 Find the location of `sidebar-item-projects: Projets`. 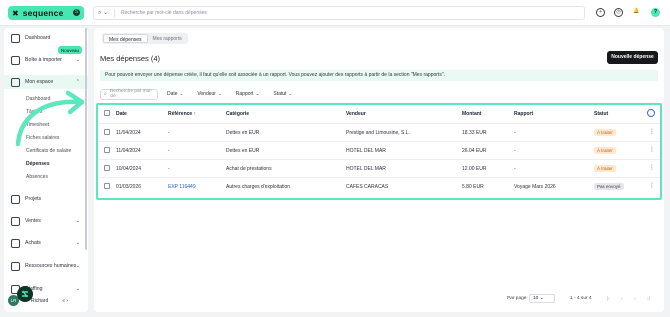

sidebar-item-projects: Projets is located at coordinates (46, 199).